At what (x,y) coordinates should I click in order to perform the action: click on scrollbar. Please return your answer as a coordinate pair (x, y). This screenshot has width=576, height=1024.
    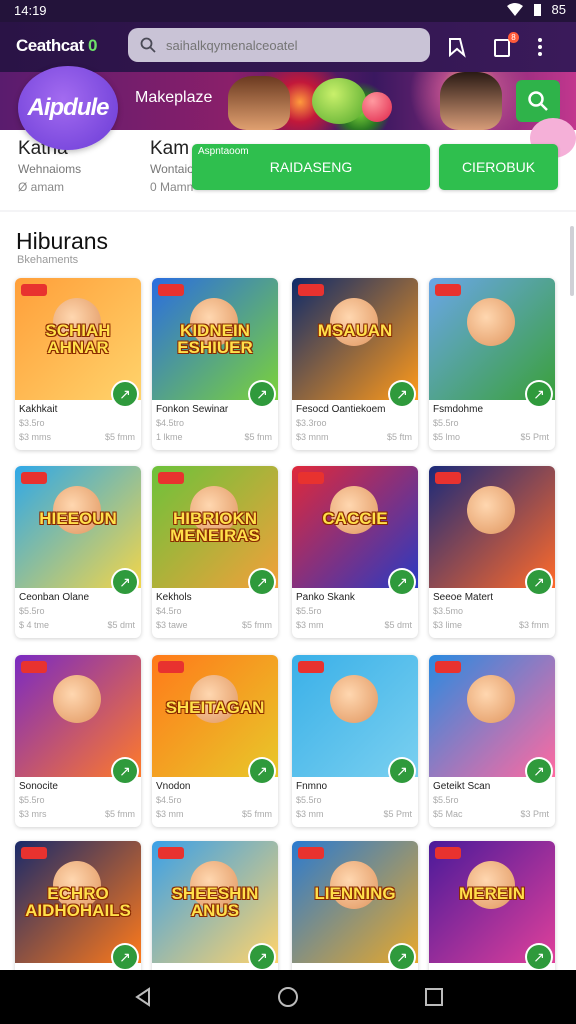
    Looking at the image, I should click on (572, 261).